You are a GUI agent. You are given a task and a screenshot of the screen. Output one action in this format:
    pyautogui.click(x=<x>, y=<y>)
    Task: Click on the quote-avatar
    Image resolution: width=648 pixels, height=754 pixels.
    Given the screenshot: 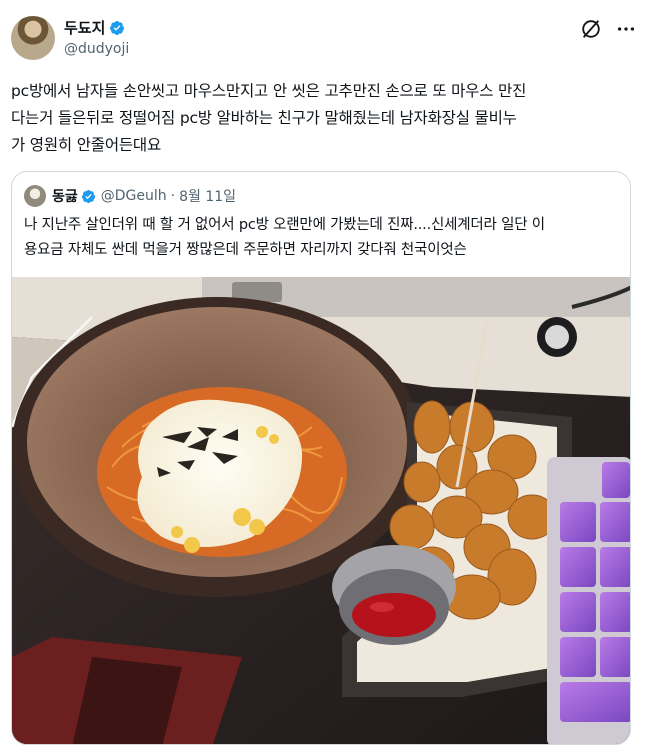 What is the action you would take?
    pyautogui.click(x=35, y=196)
    